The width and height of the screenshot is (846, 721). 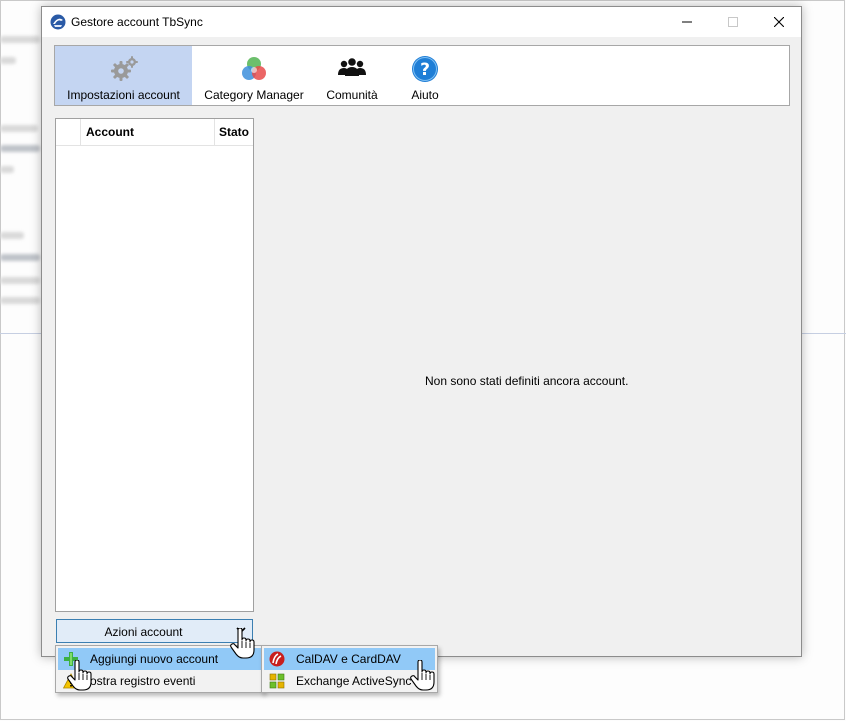 What do you see at coordinates (254, 68) in the screenshot?
I see `color-circles-icon` at bounding box center [254, 68].